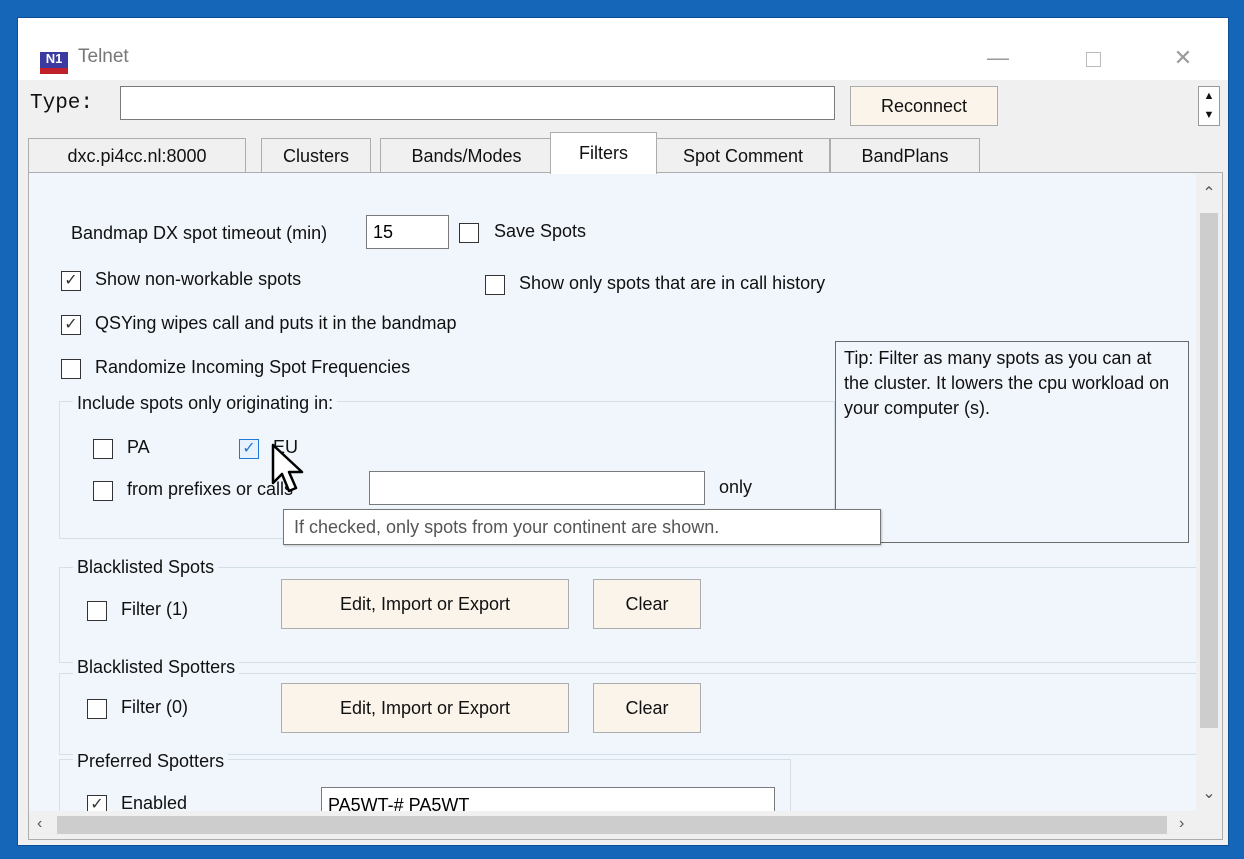  What do you see at coordinates (495, 285) in the screenshot?
I see `show-history-checkbox` at bounding box center [495, 285].